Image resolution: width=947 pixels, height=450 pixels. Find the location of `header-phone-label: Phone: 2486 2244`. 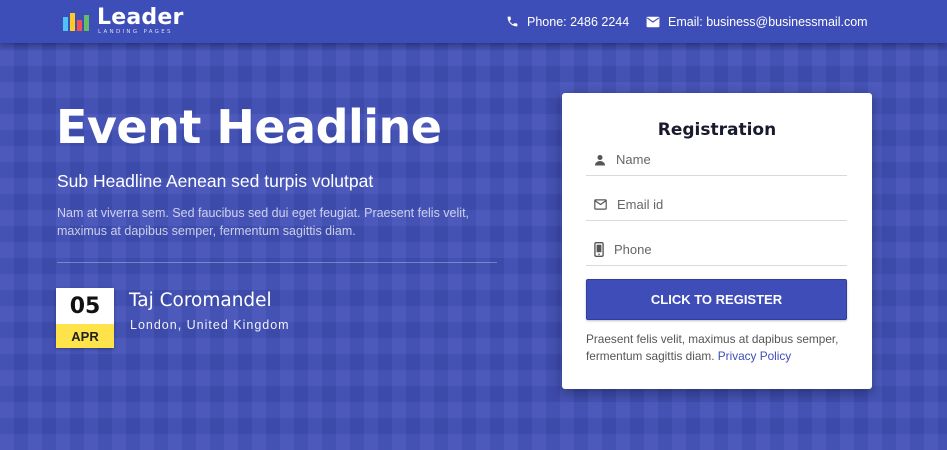

header-phone-label: Phone: 2486 2244 is located at coordinates (578, 21).